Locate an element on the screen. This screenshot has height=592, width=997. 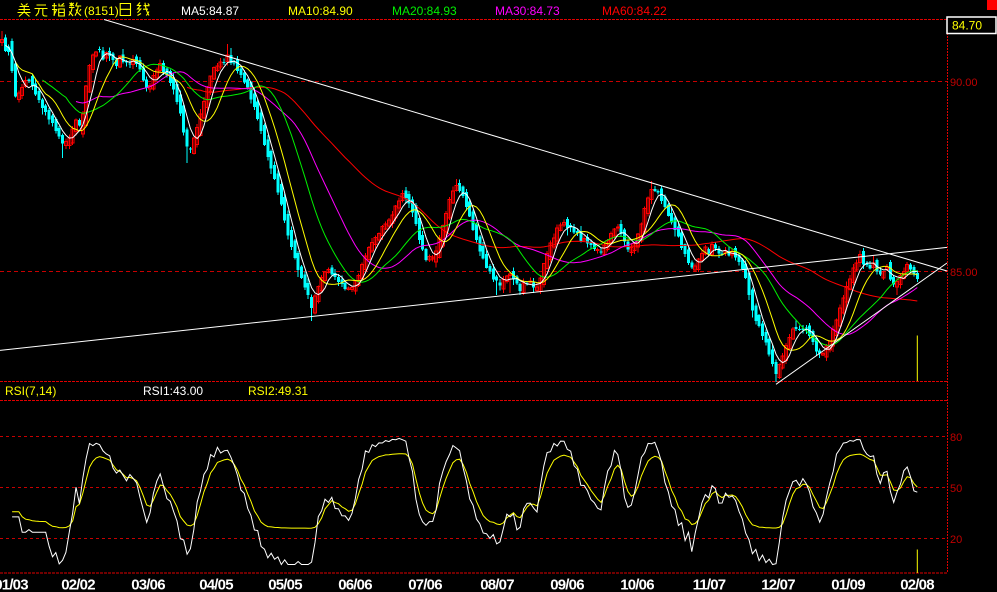
svg-text: 12/07 is located at coordinates (778, 584).